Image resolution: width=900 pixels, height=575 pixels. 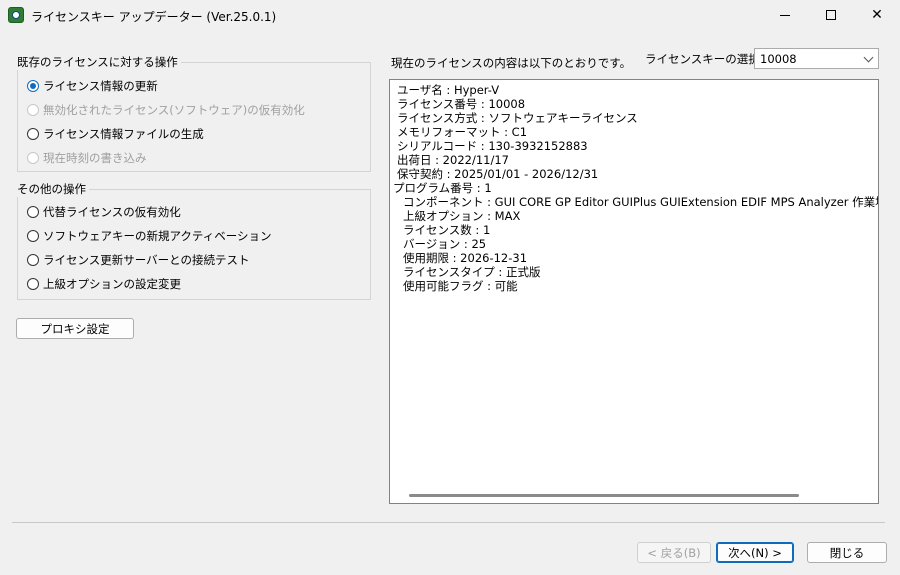 I want to click on info-line: ライセンスタイプ : 正式版, so click(x=472, y=272).